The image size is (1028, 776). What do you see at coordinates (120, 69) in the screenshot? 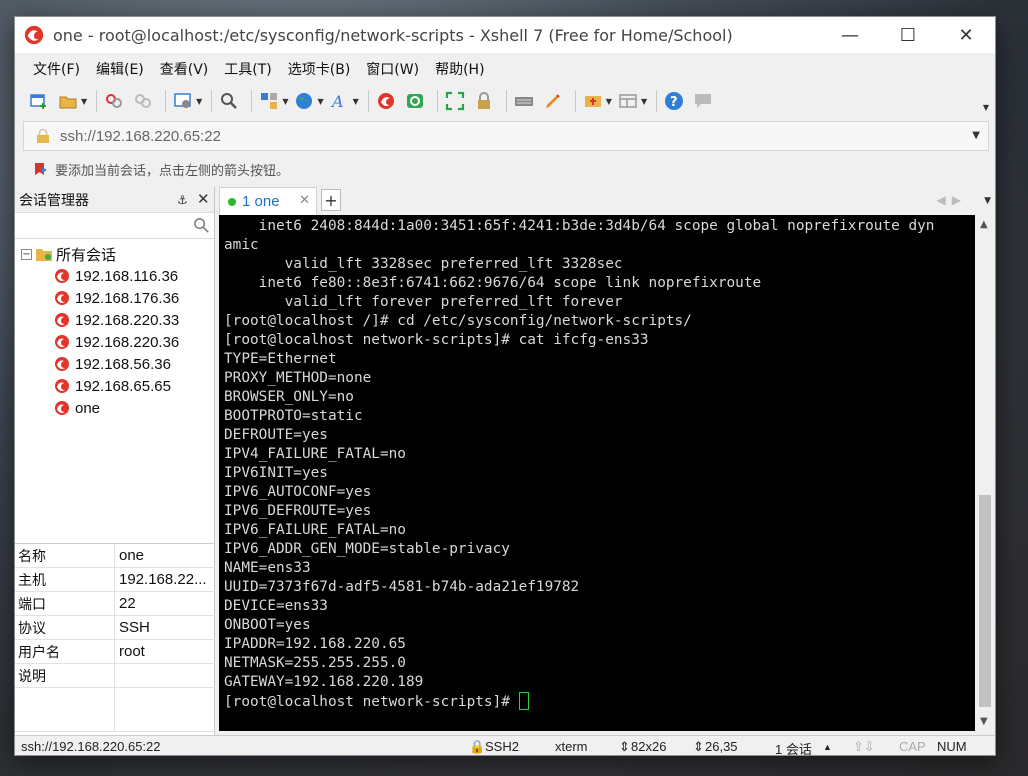
I see `menu-edit: 编辑(E)` at bounding box center [120, 69].